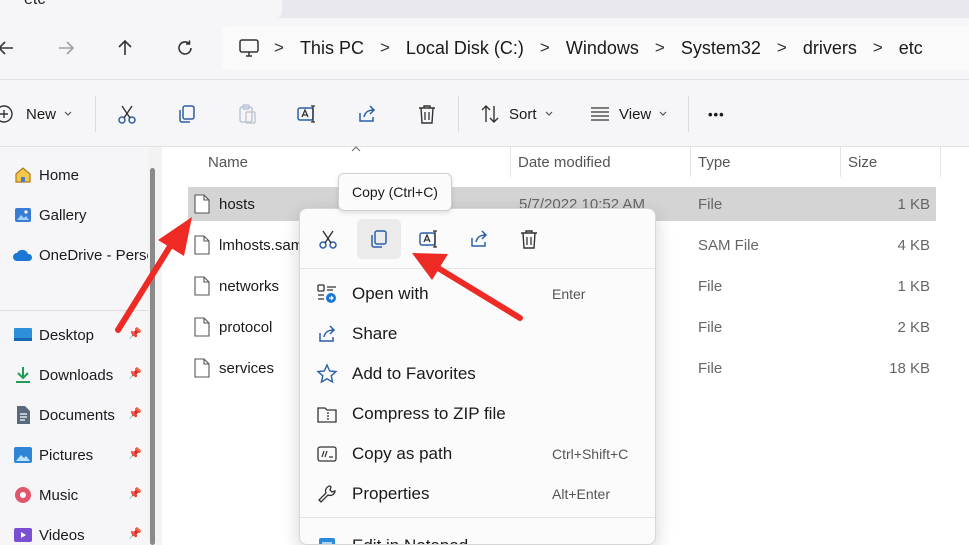  Describe the element at coordinates (716, 114) in the screenshot. I see `more-options-button: •••` at that location.